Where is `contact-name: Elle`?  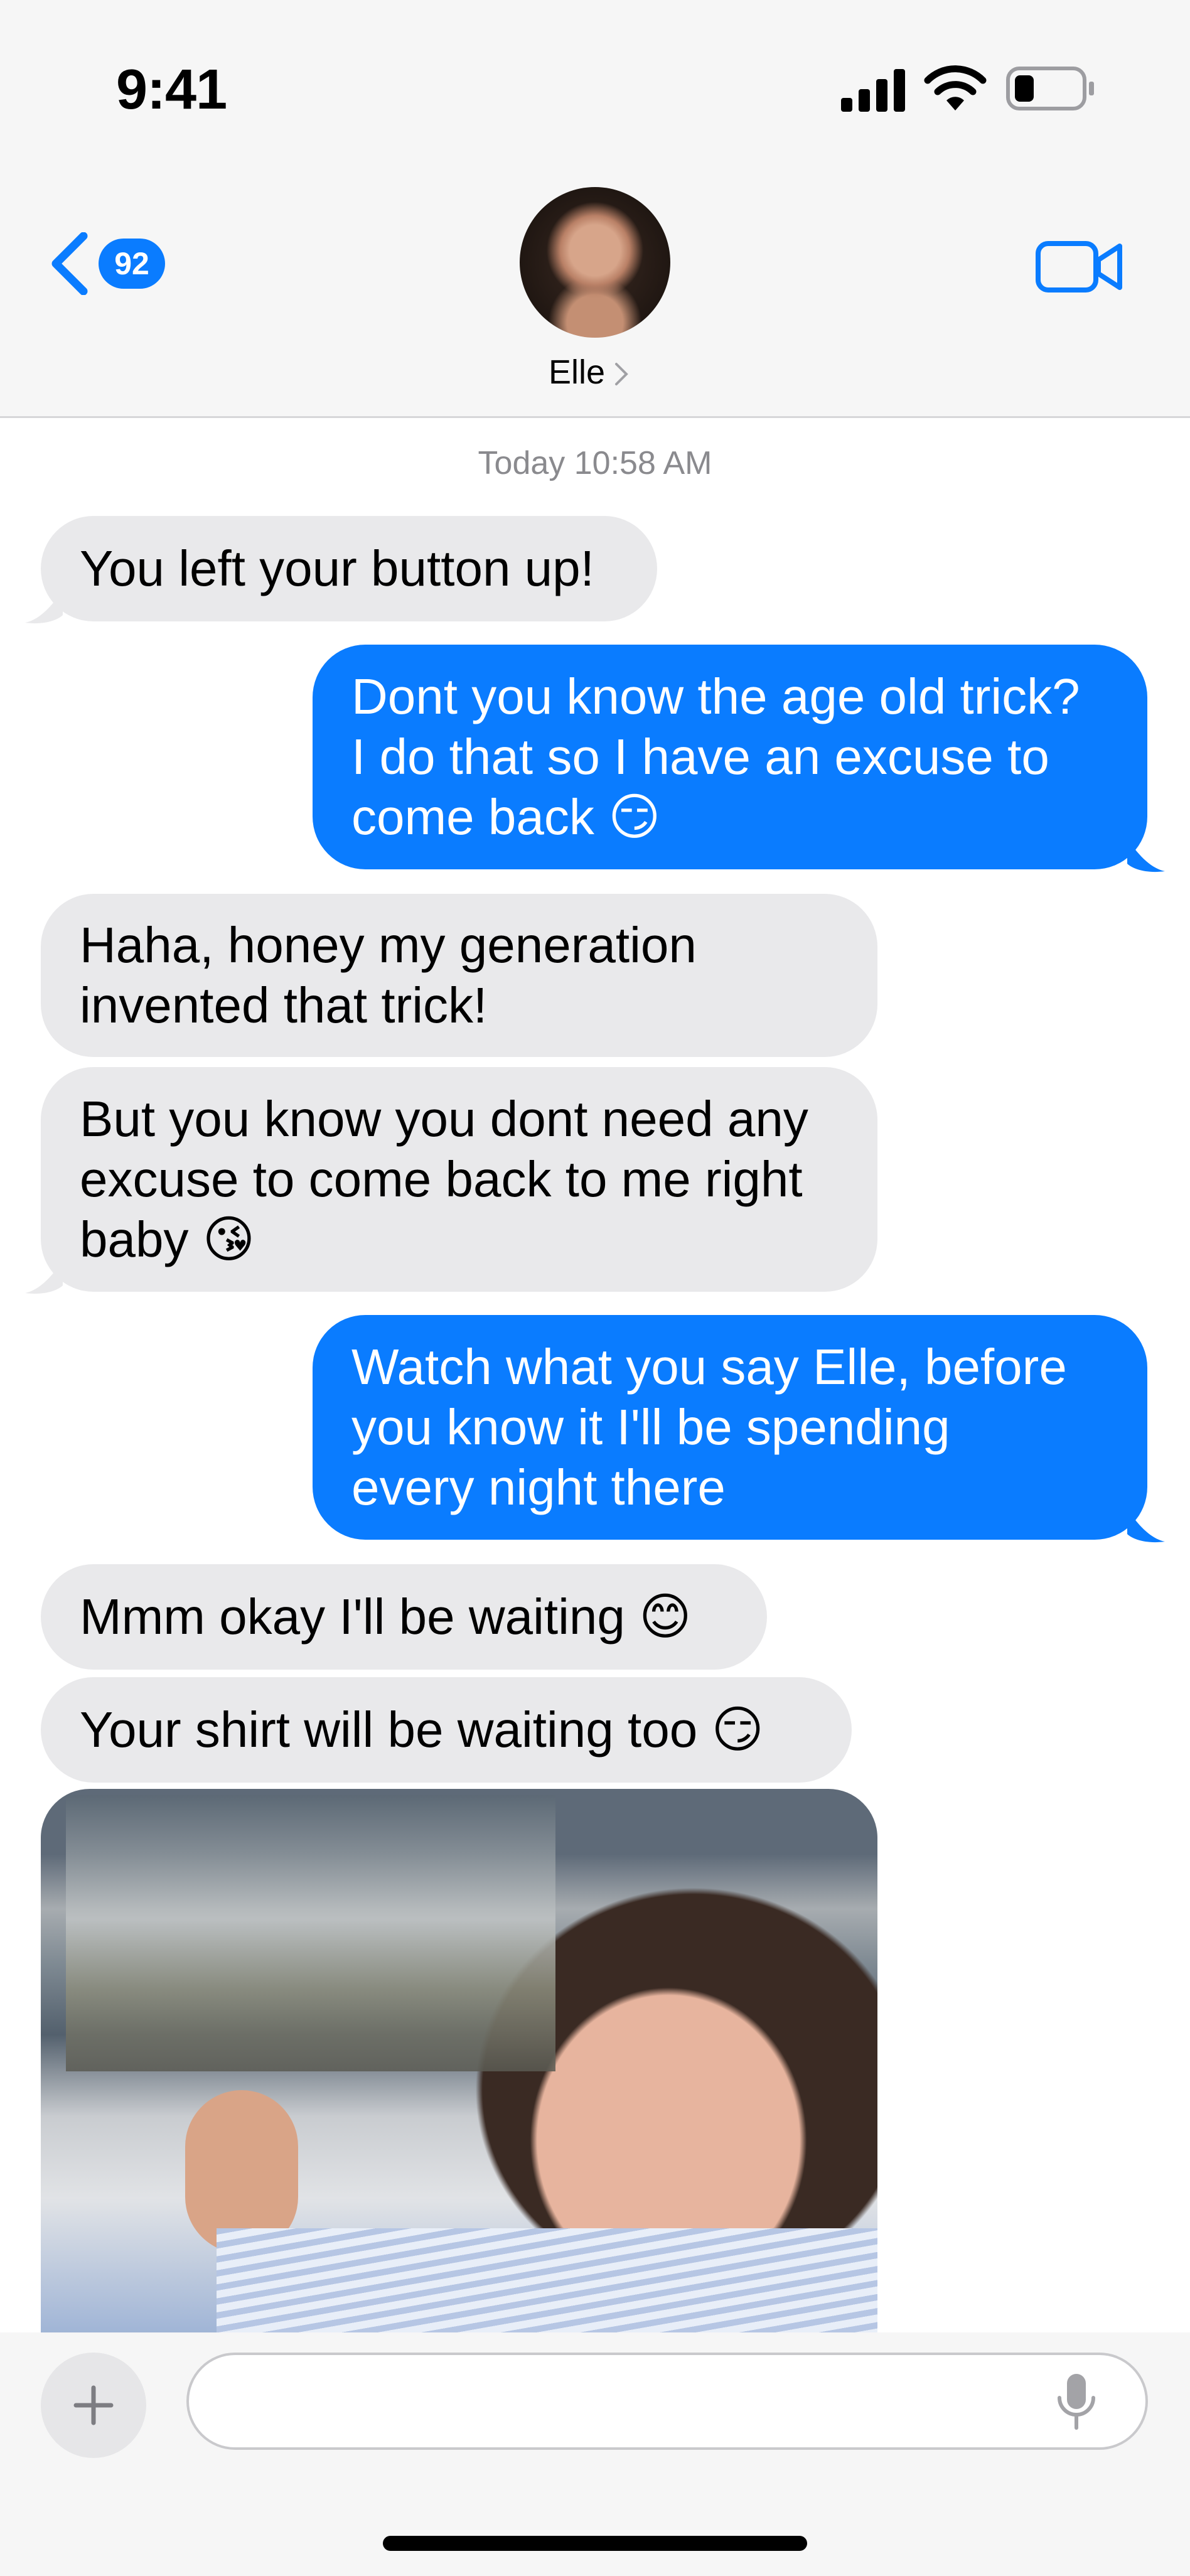
contact-name: Elle is located at coordinates (577, 372).